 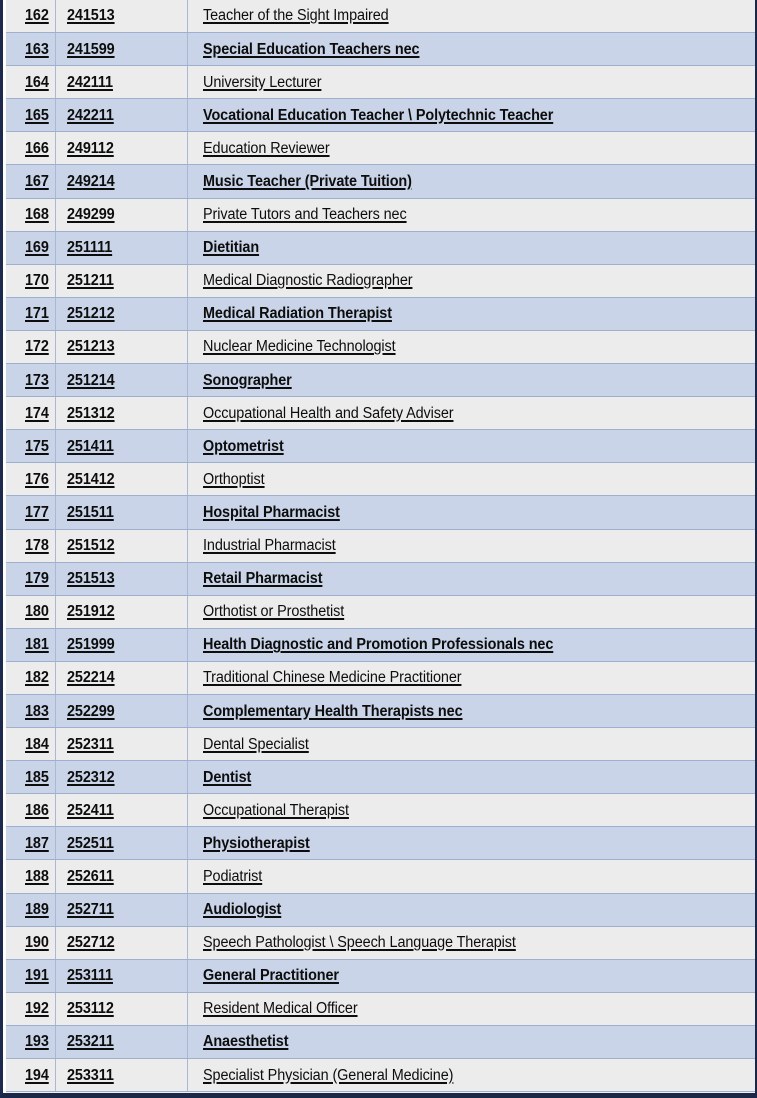 What do you see at coordinates (471, 1009) in the screenshot?
I see `occupation-title-cell: Resident Medical Officer` at bounding box center [471, 1009].